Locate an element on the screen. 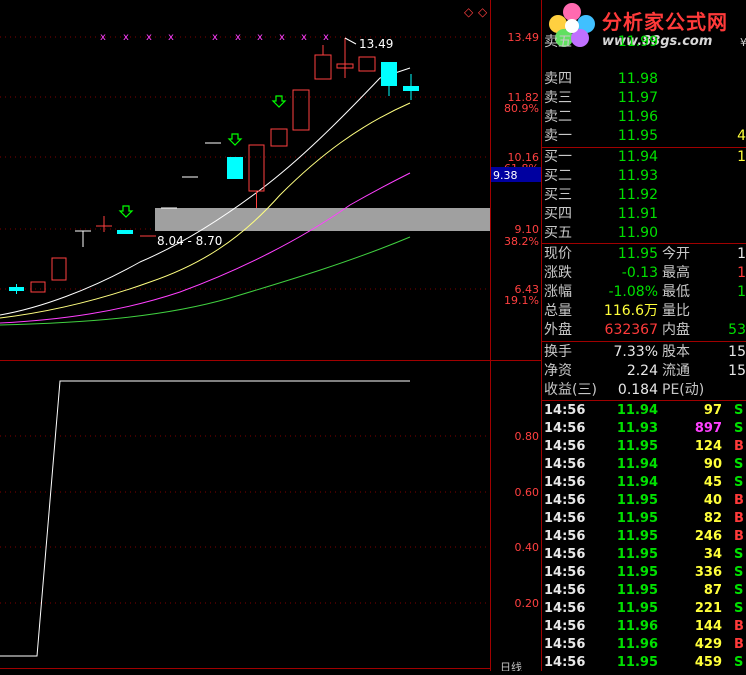 Image resolution: width=746 pixels, height=675 pixels. sell-level: 卖三 11.97 is located at coordinates (644, 98).